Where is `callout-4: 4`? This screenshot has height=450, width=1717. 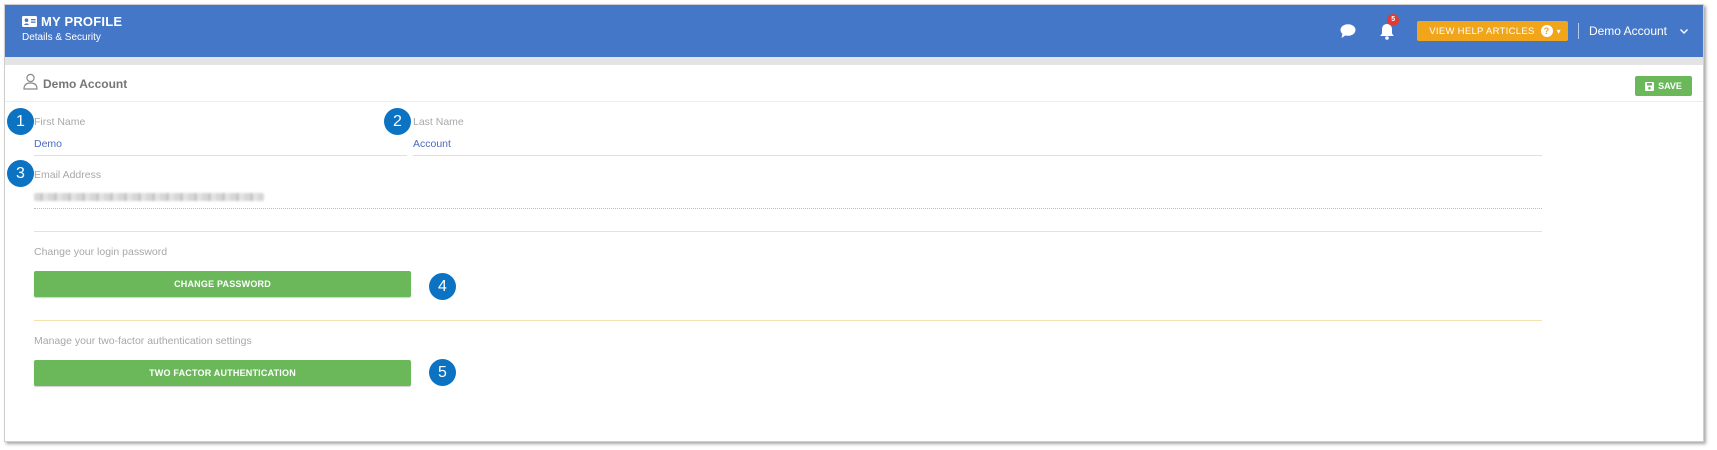
callout-4: 4 is located at coordinates (442, 286).